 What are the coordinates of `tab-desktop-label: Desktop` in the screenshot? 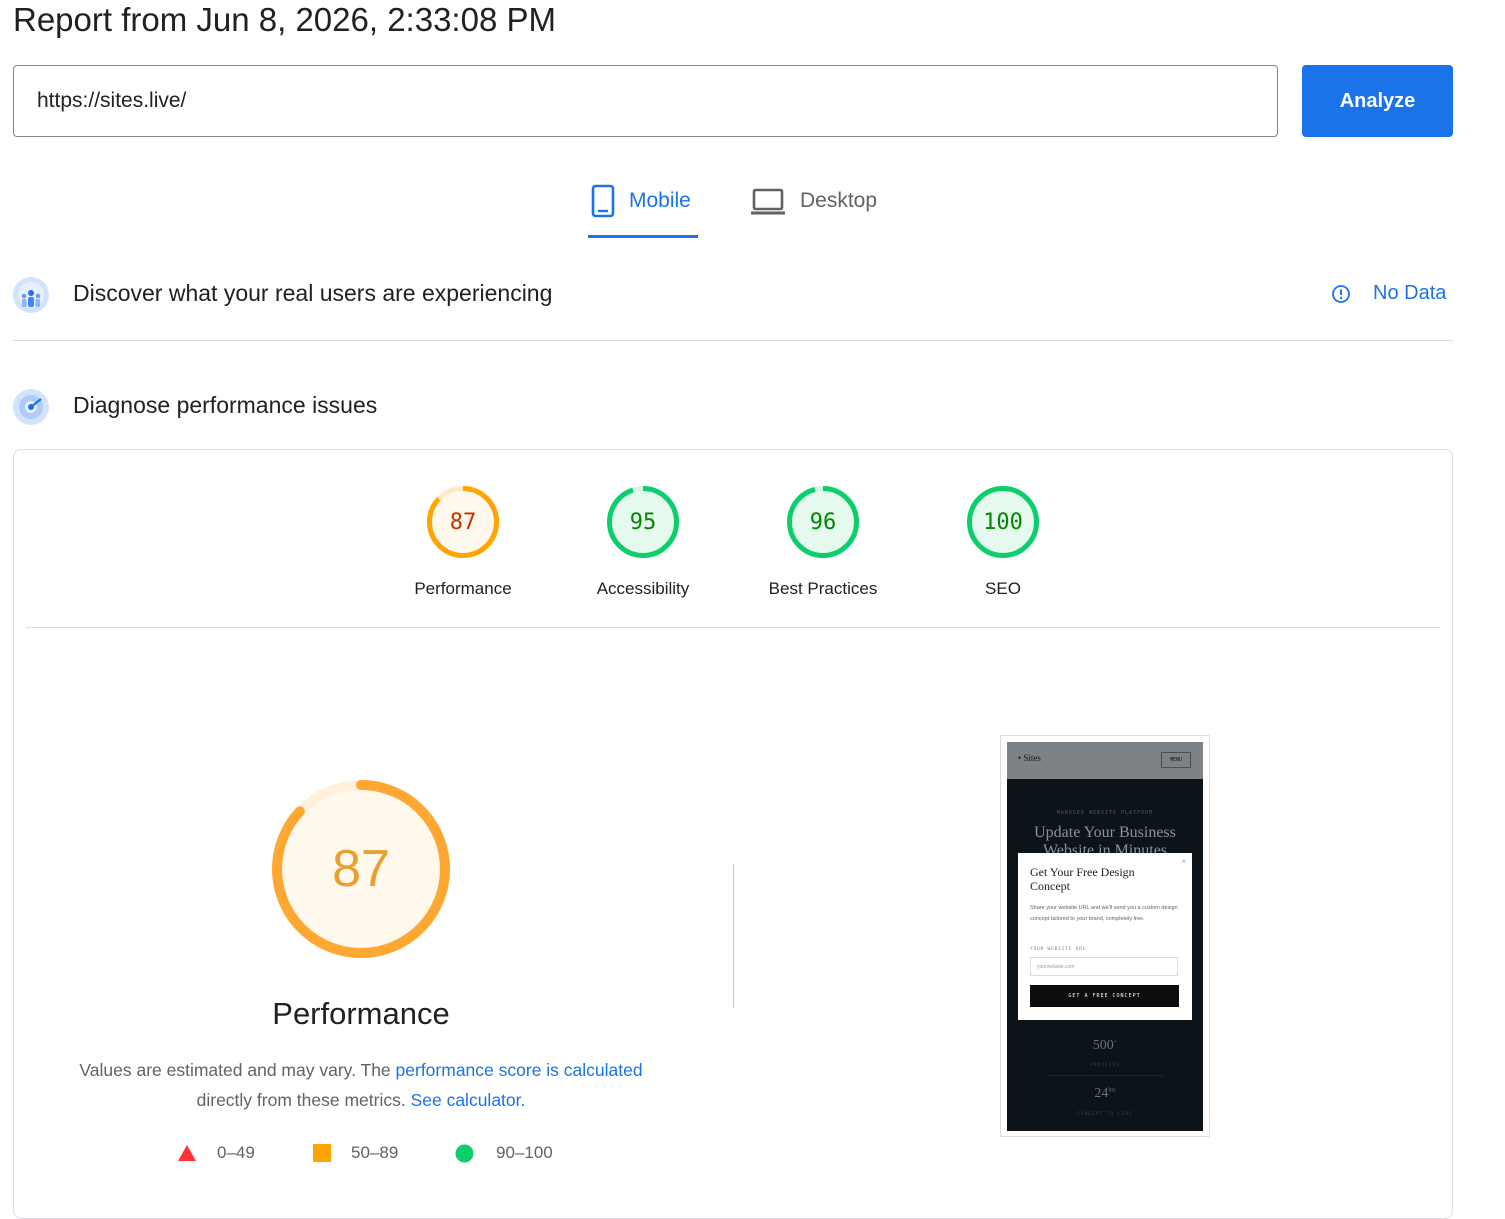 It's located at (839, 200).